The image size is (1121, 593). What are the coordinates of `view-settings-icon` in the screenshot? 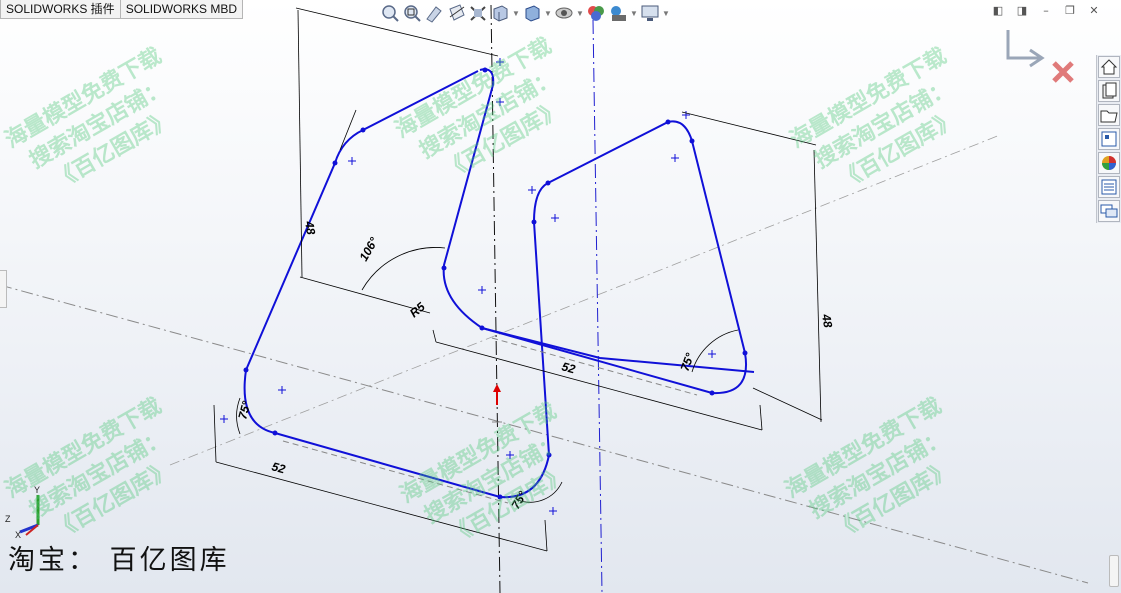 It's located at (650, 13).